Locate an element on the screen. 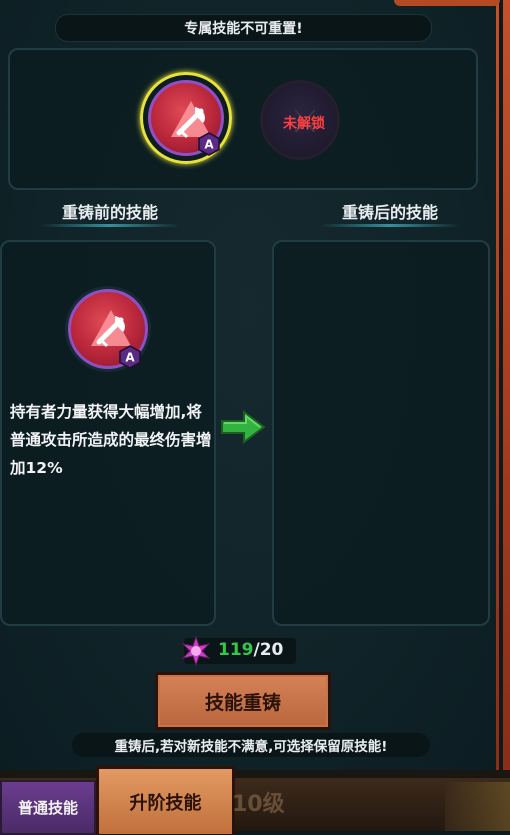  cost-amount: 119/20 is located at coordinates (250, 650).